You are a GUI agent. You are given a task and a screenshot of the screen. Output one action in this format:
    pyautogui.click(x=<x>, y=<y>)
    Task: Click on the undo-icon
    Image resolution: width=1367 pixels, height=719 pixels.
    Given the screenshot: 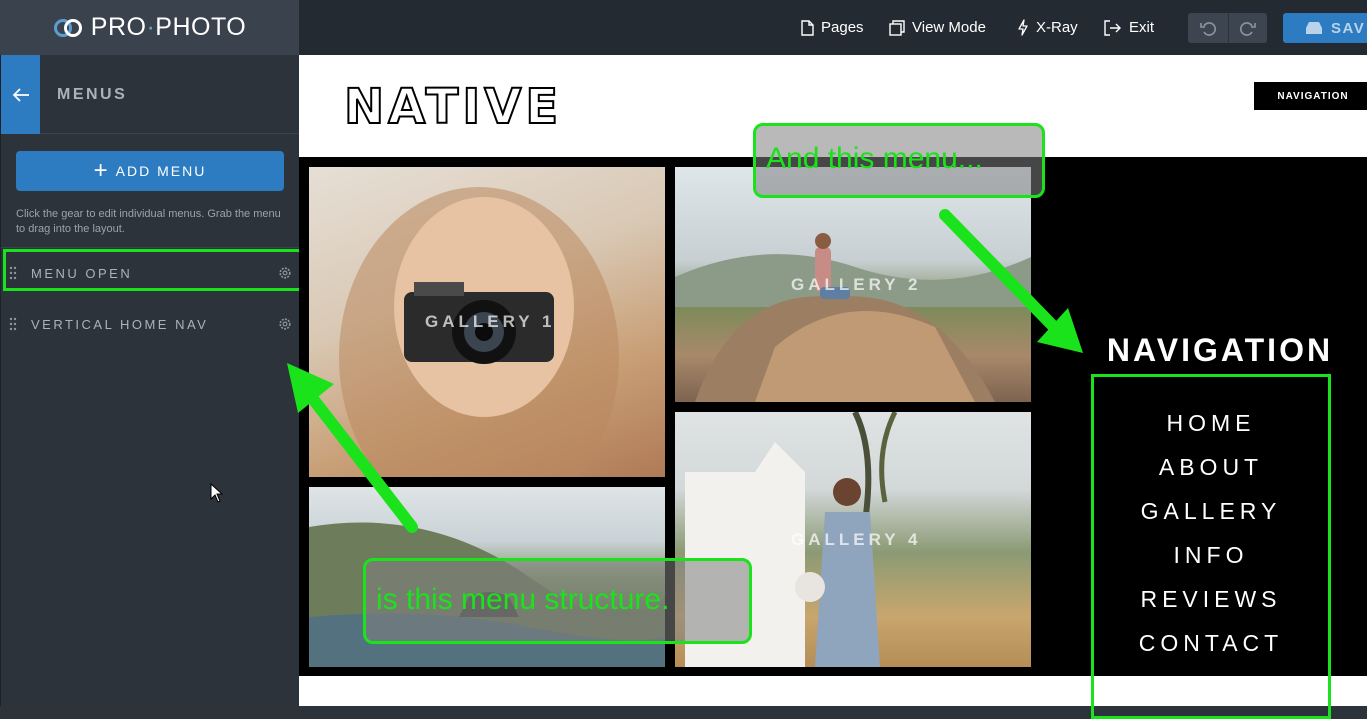 What is the action you would take?
    pyautogui.click(x=1207, y=29)
    